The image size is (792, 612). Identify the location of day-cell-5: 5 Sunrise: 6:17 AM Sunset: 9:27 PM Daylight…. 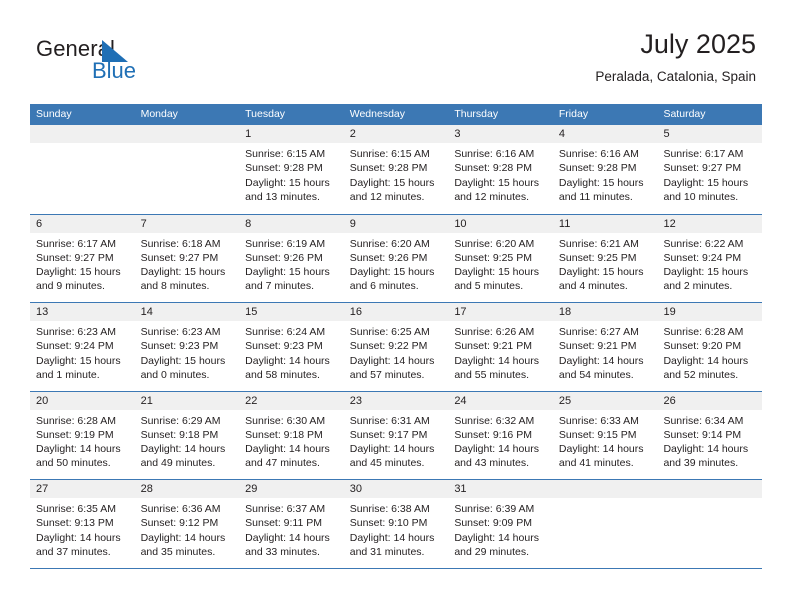
(710, 169).